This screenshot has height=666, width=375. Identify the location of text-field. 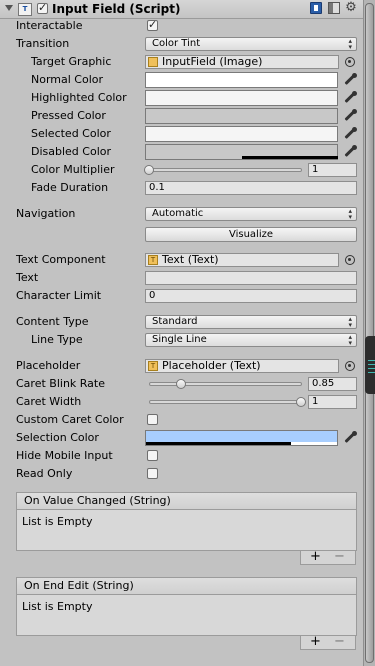
(251, 278).